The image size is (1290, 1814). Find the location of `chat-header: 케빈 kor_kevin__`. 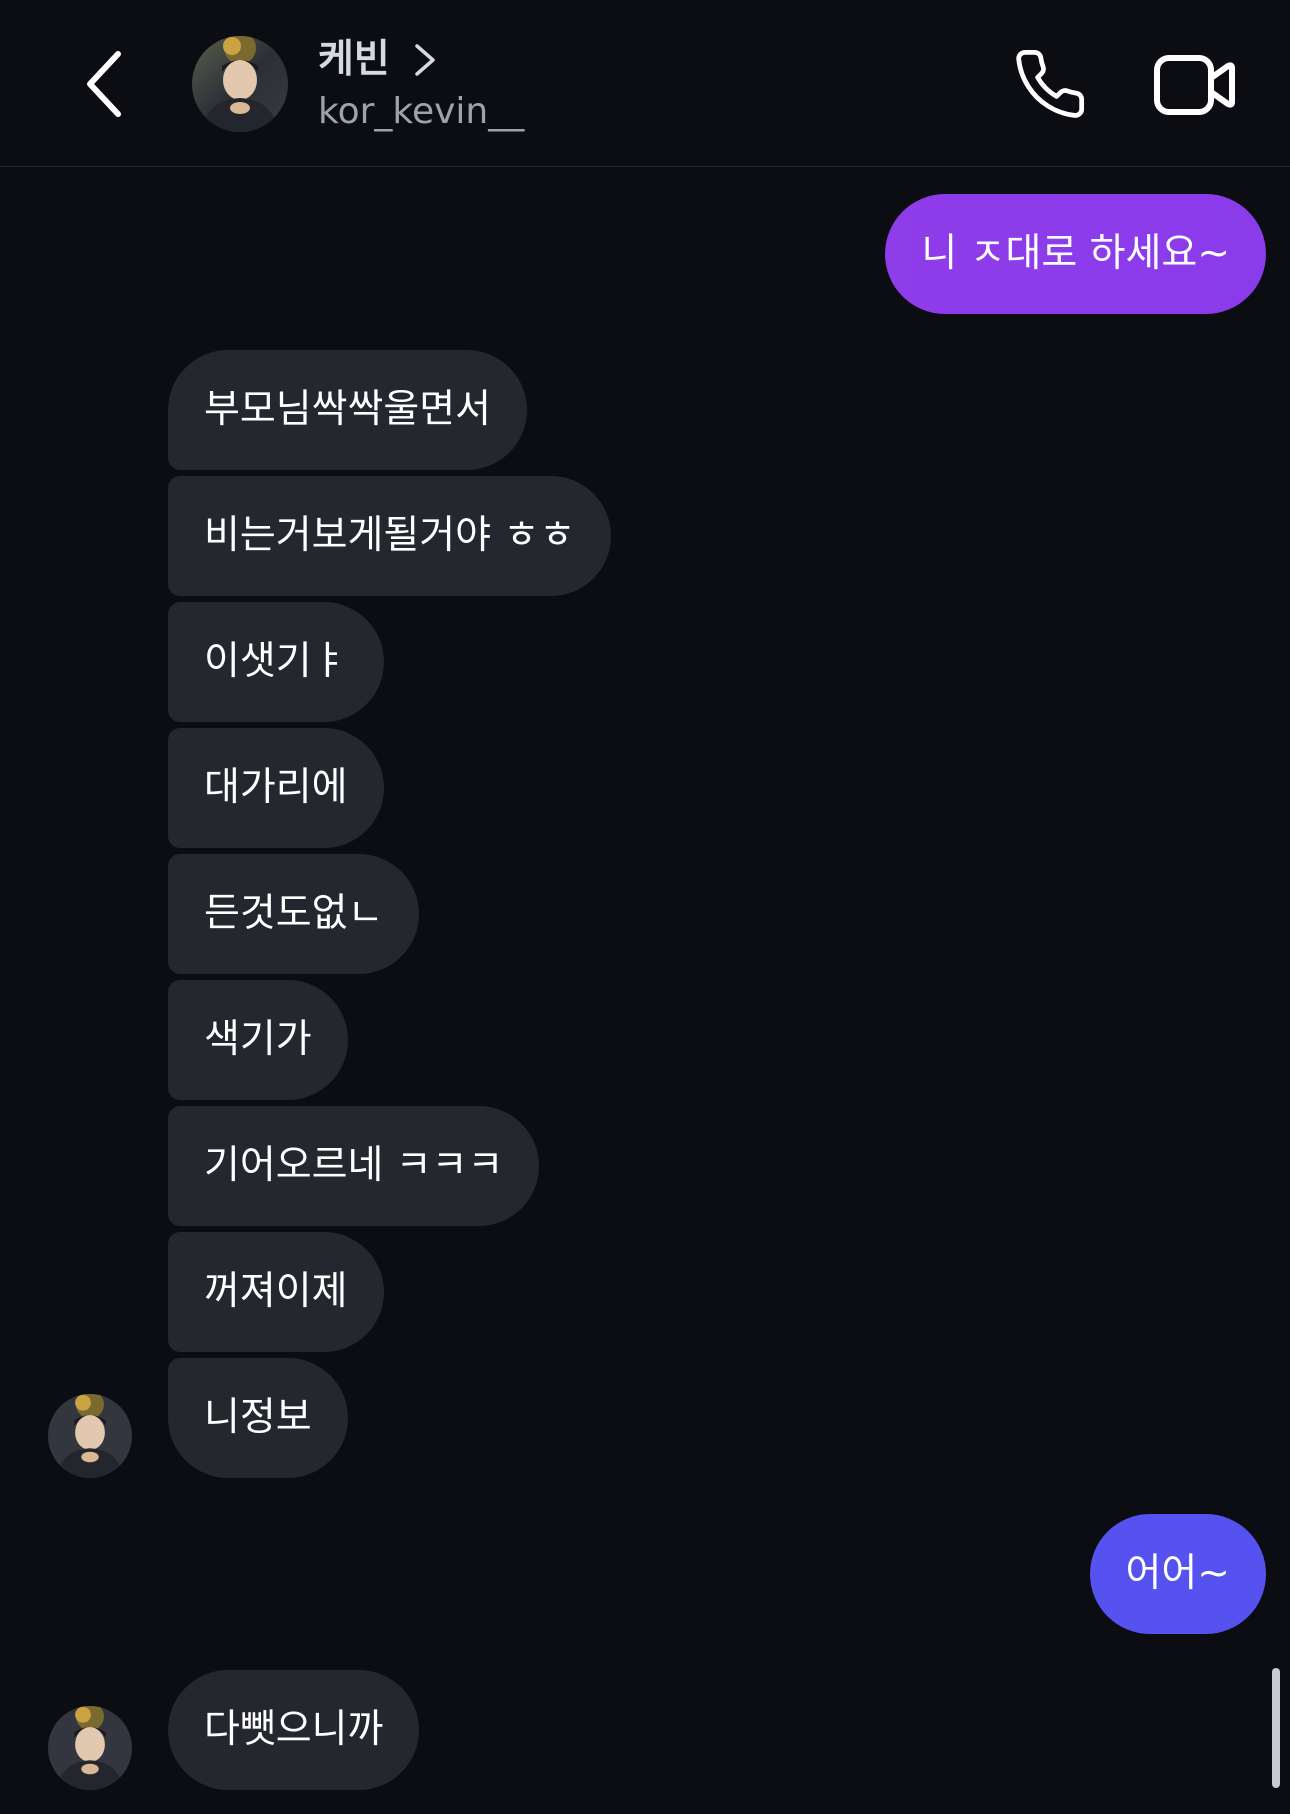

chat-header: 케빈 kor_kevin__ is located at coordinates (645, 83).